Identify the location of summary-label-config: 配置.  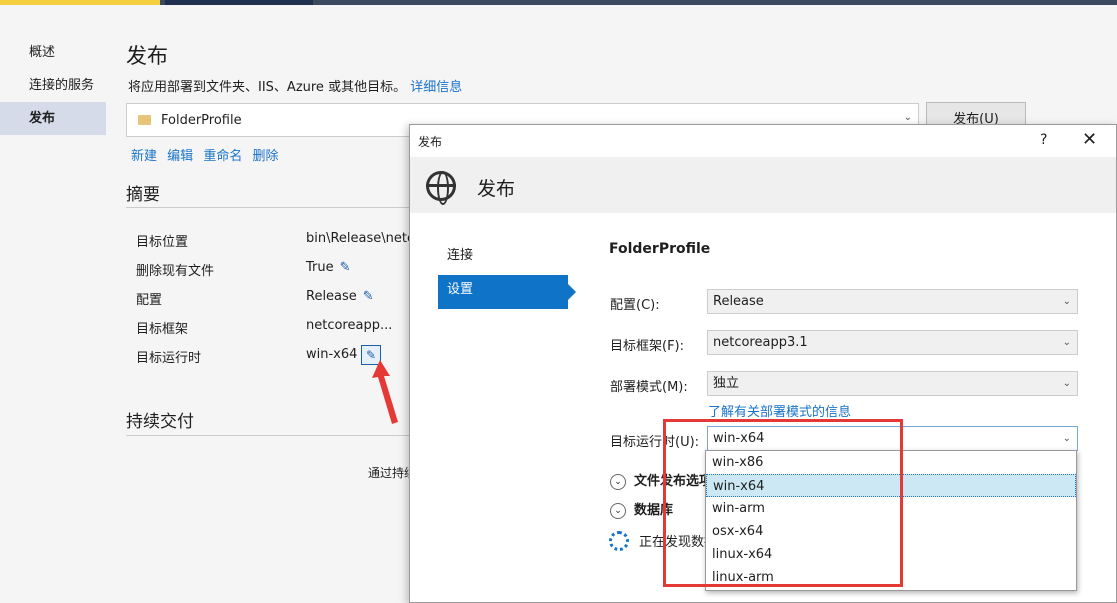
(149, 300).